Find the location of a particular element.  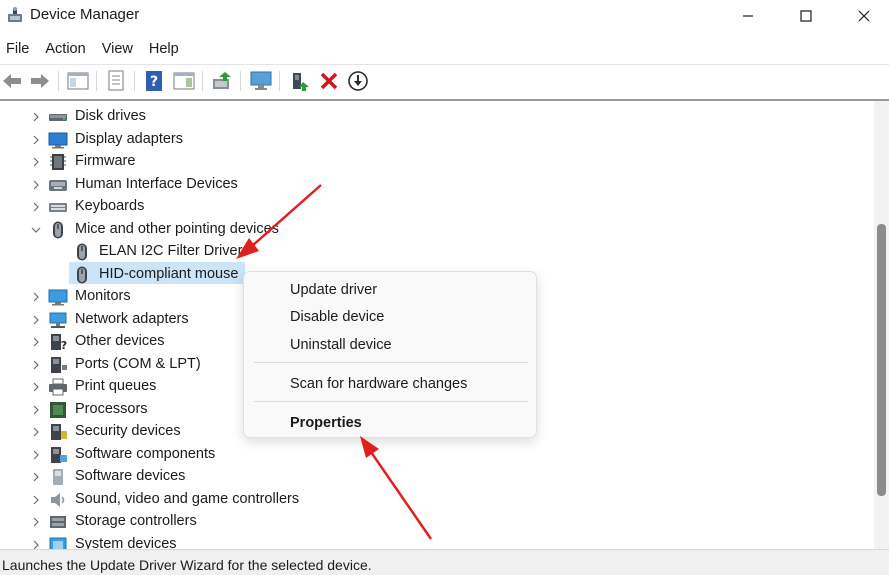

back-button is located at coordinates (12, 81).